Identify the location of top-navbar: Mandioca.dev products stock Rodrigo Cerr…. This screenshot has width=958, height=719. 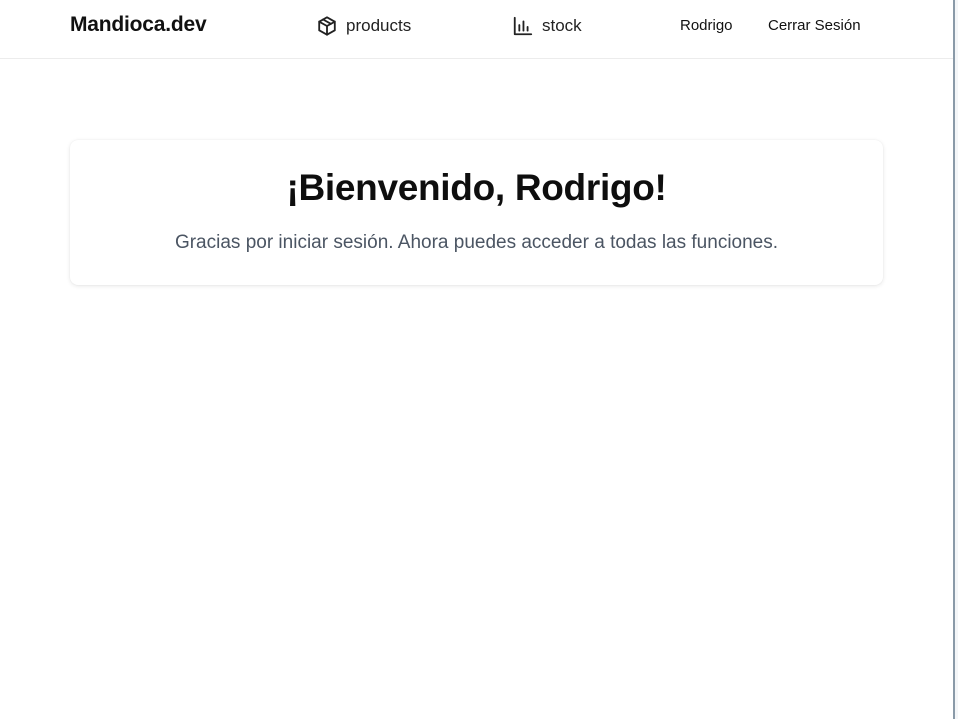
(476, 29).